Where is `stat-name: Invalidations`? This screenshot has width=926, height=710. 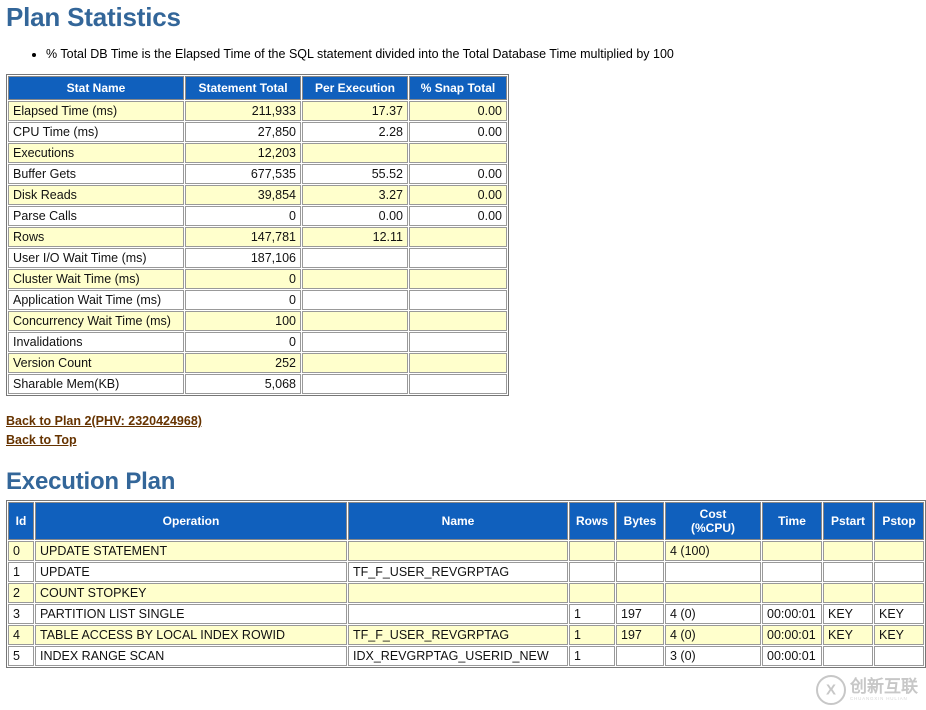
stat-name: Invalidations is located at coordinates (96, 342).